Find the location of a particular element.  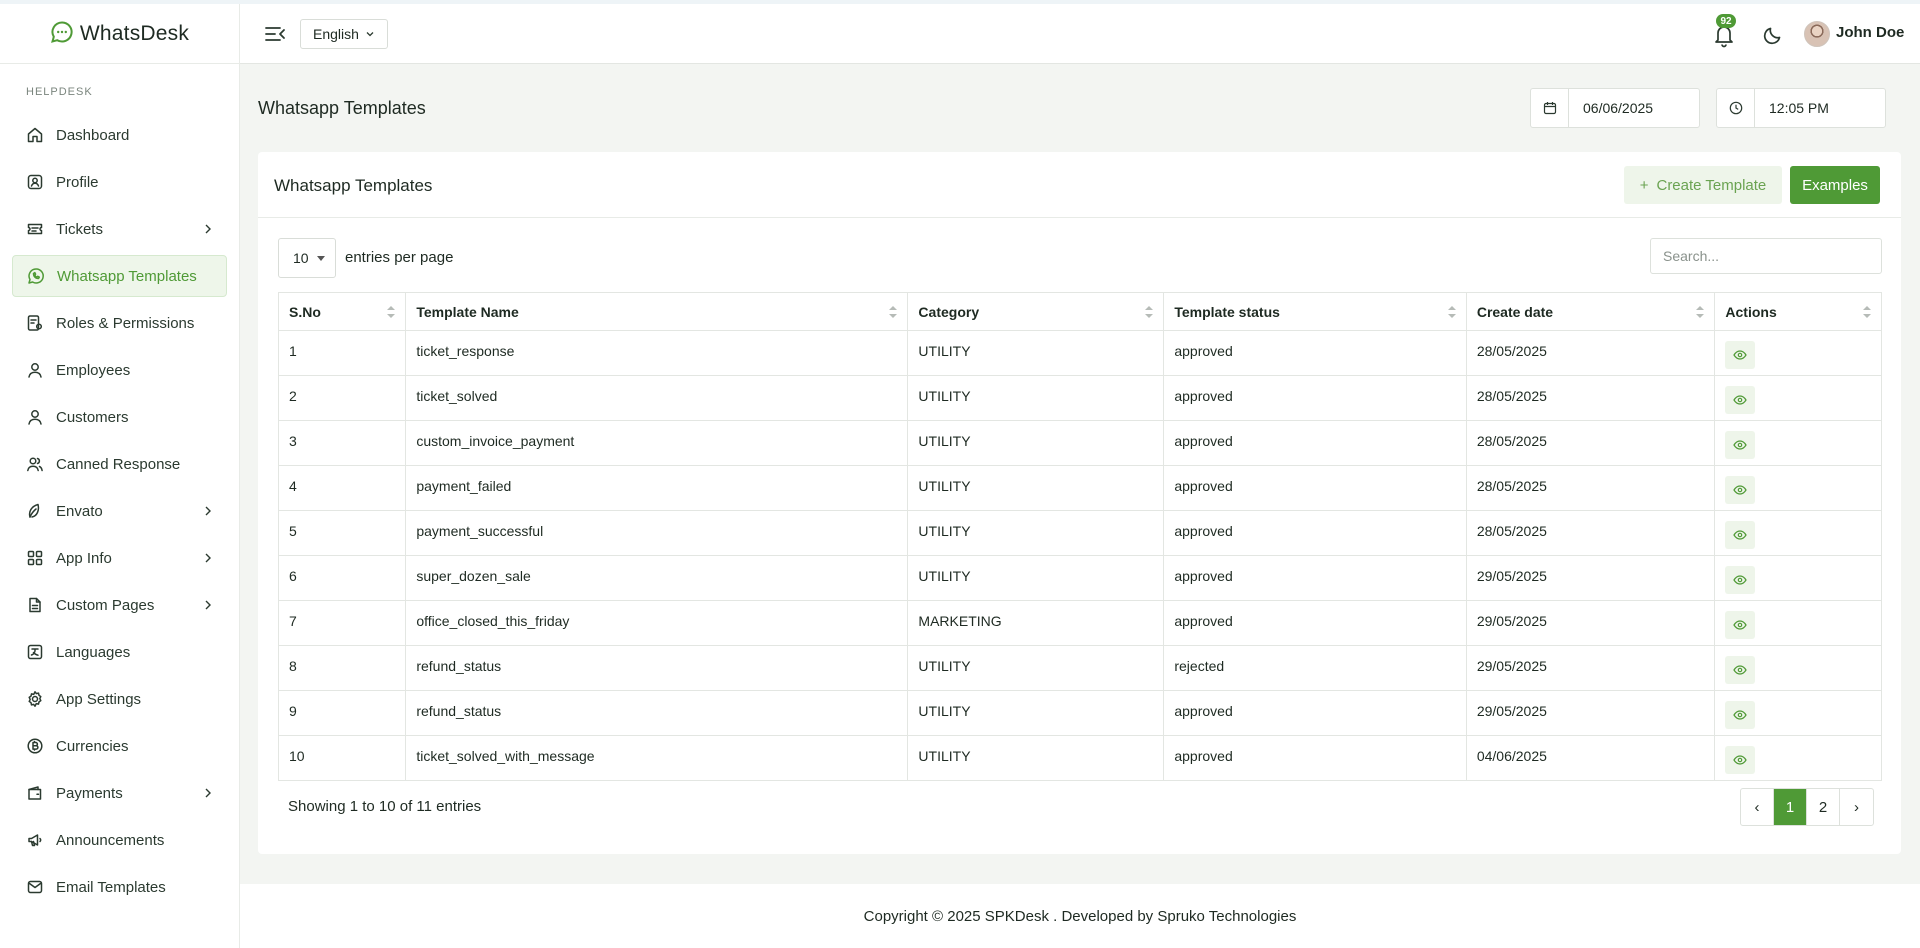

table-cell: ticket_response is located at coordinates (657, 353).